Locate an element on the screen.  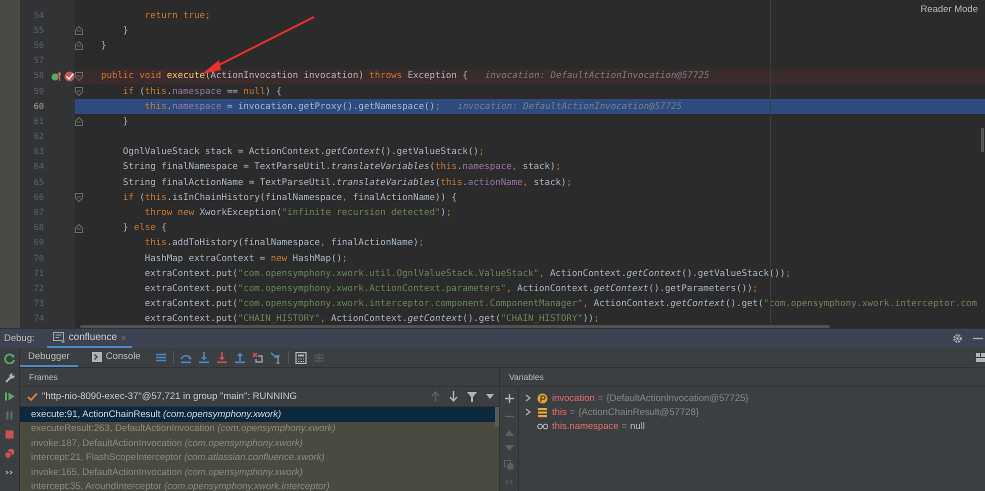
code-line: throw new XworkException("infinite recursion detected"); is located at coordinates (298, 213).